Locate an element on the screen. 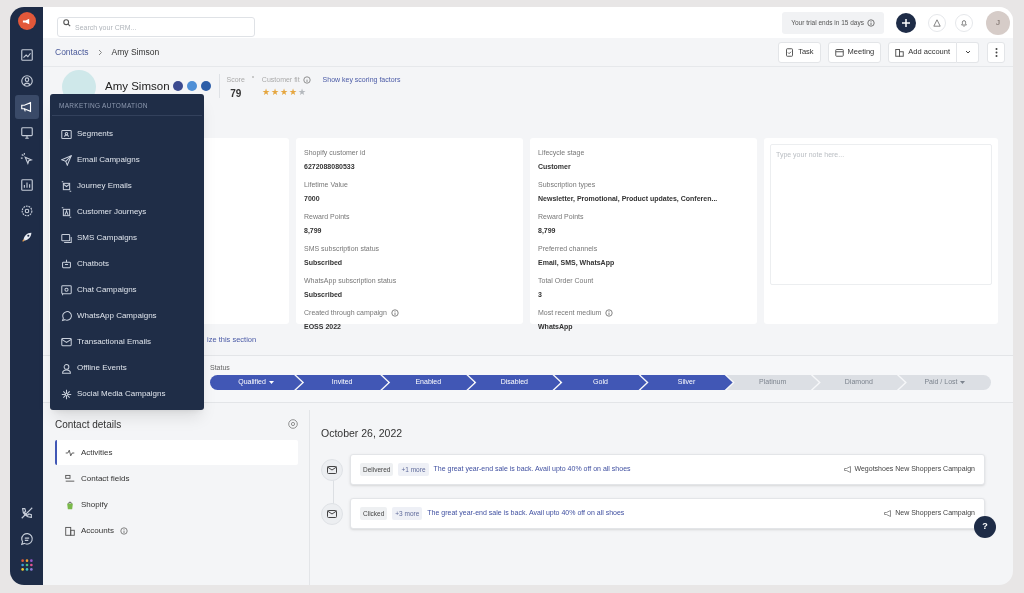  contact-name: Amy Simson is located at coordinates (137, 86).